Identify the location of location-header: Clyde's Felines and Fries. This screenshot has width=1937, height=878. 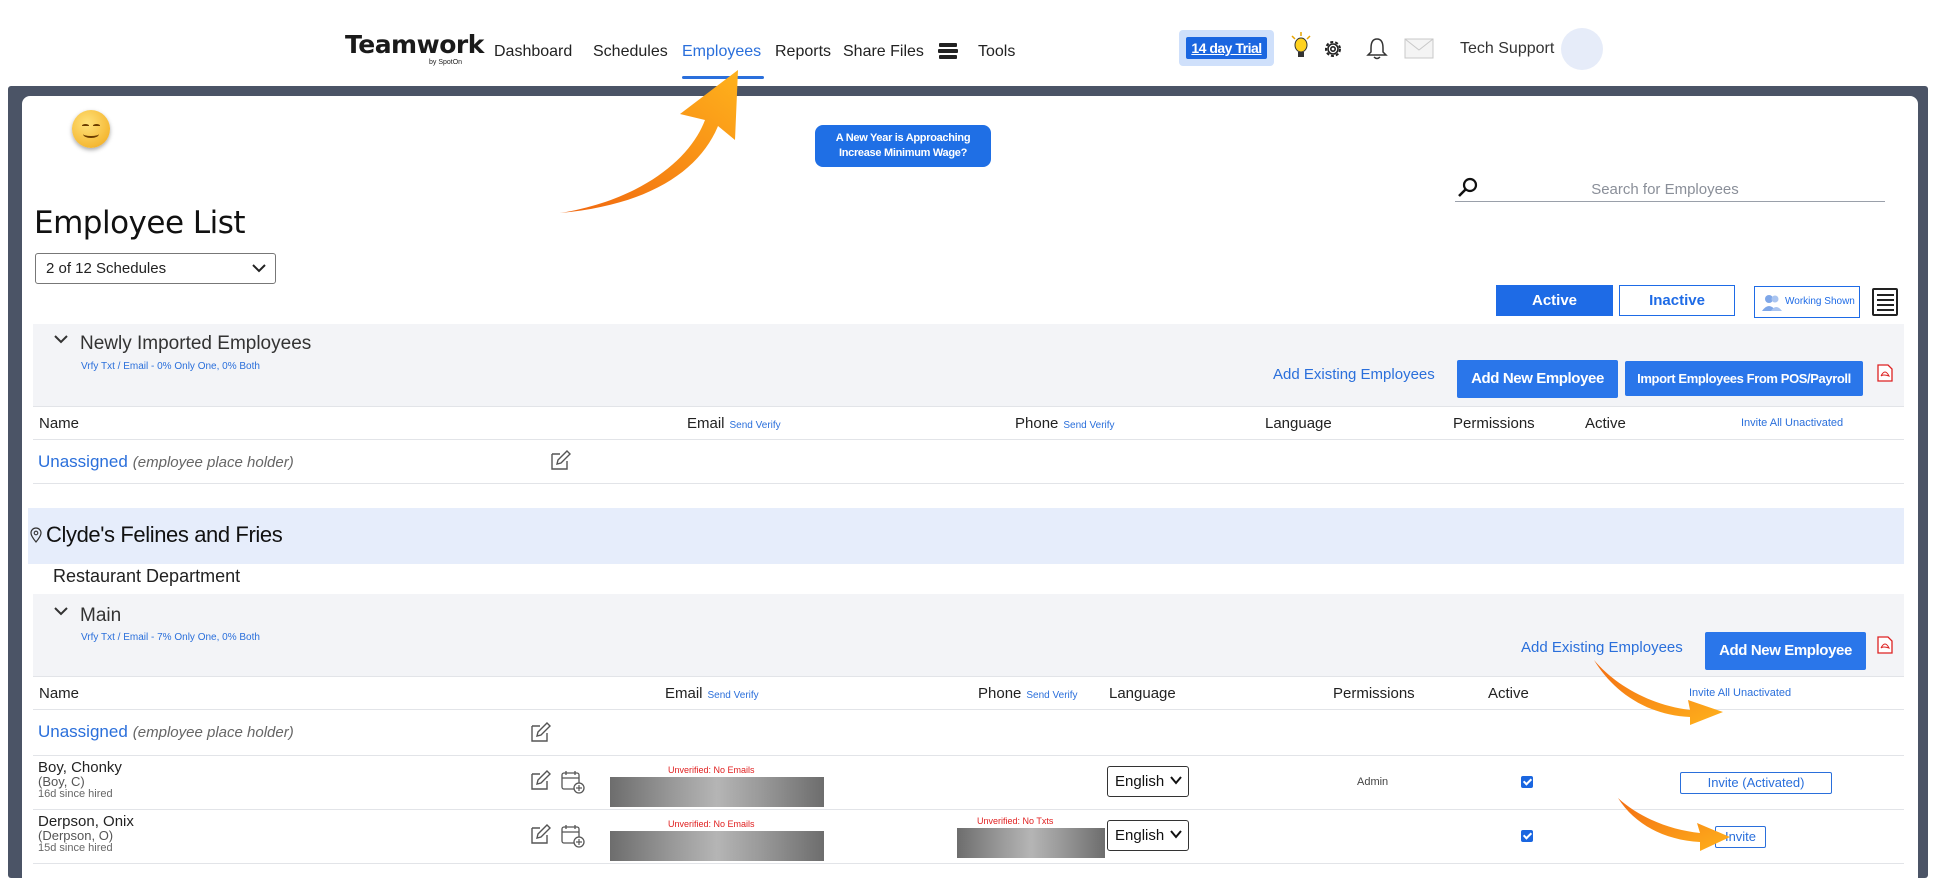
(966, 536).